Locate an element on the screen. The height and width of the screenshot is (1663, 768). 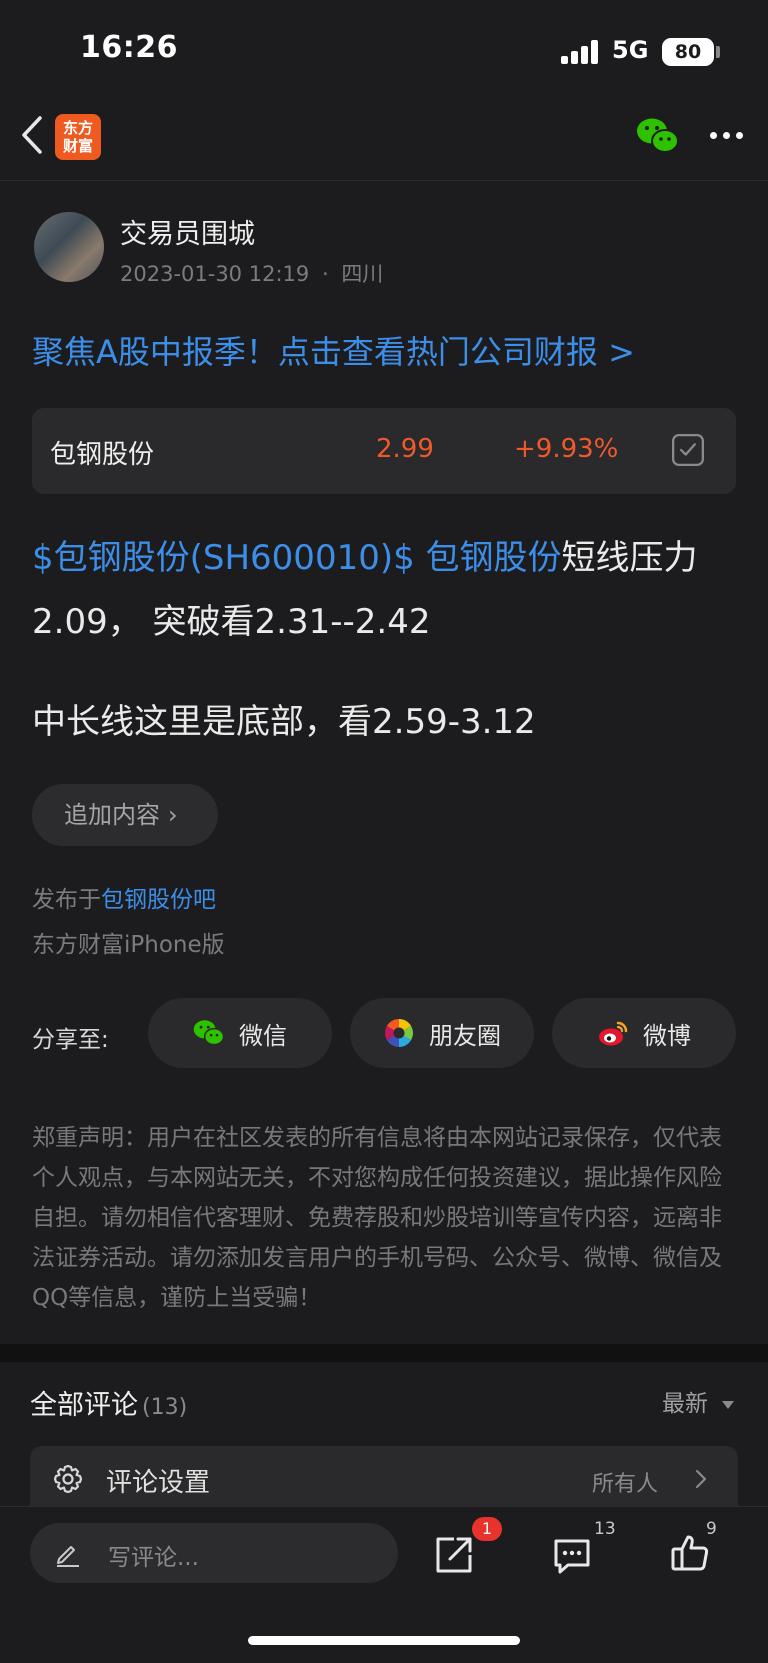
stock-bar-link: 包钢股份吧 is located at coordinates (158, 900).